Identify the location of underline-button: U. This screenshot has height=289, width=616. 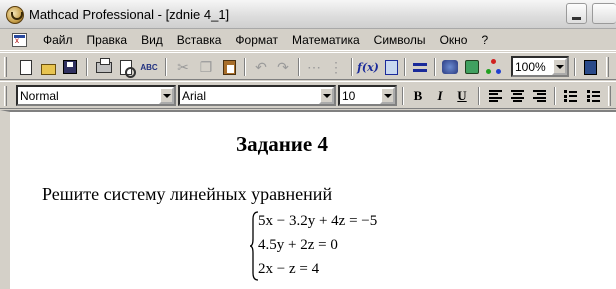
(462, 96).